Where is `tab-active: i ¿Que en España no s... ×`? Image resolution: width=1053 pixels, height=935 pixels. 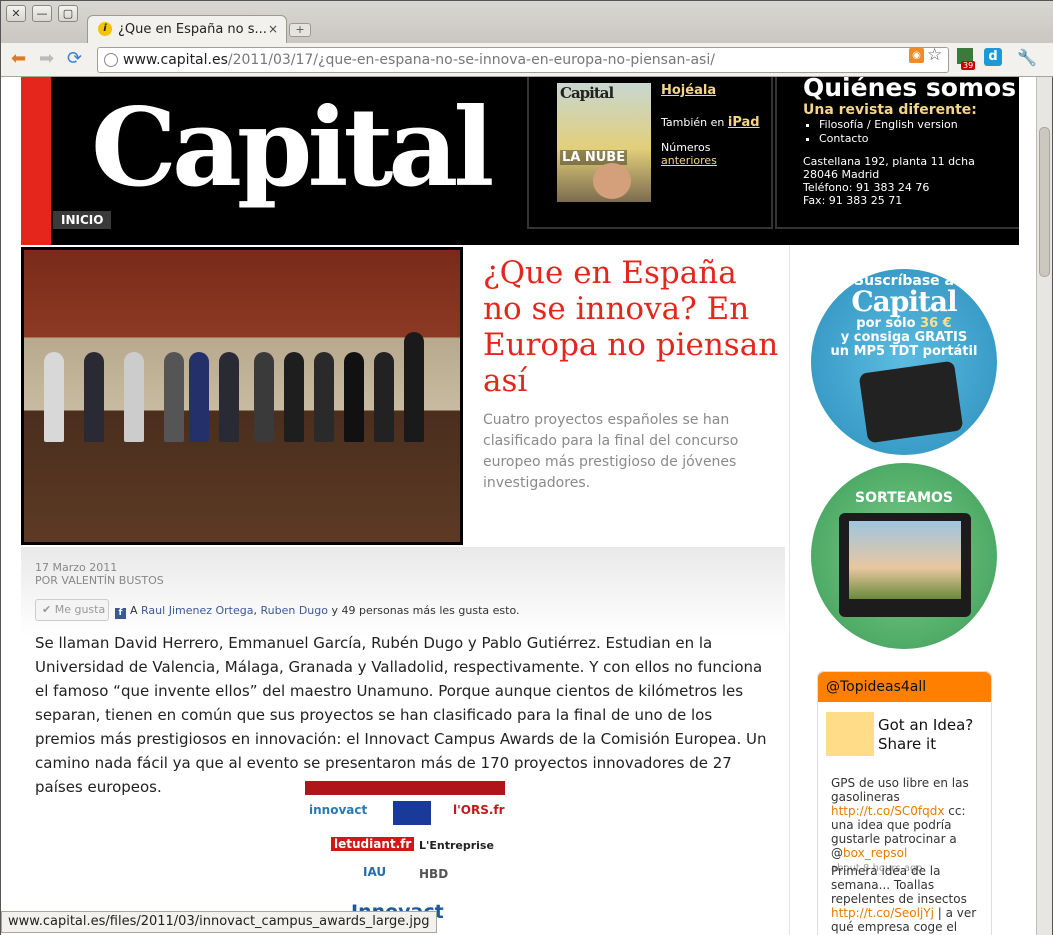 tab-active: i ¿Que en España no s... × is located at coordinates (187, 29).